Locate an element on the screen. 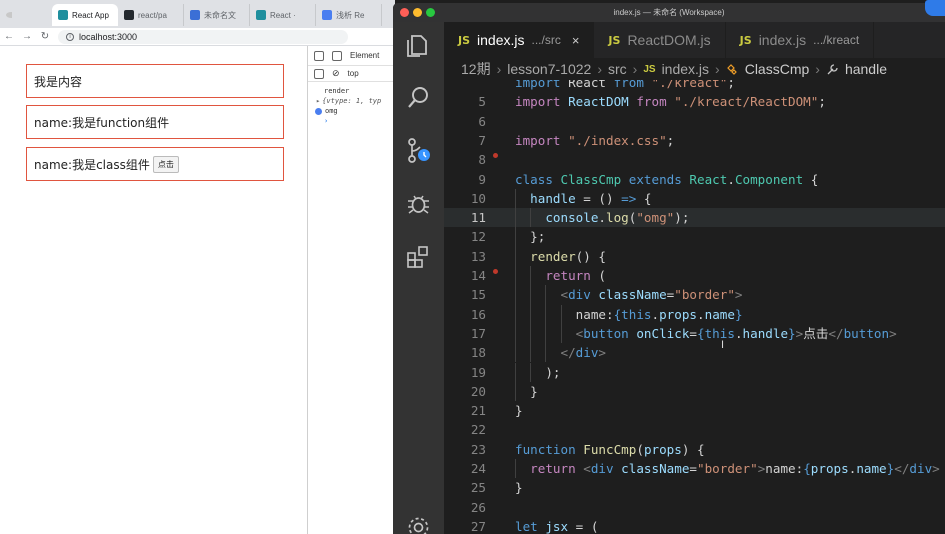 Image resolution: width=945 pixels, height=534 pixels. code-token: < is located at coordinates (549, 333).